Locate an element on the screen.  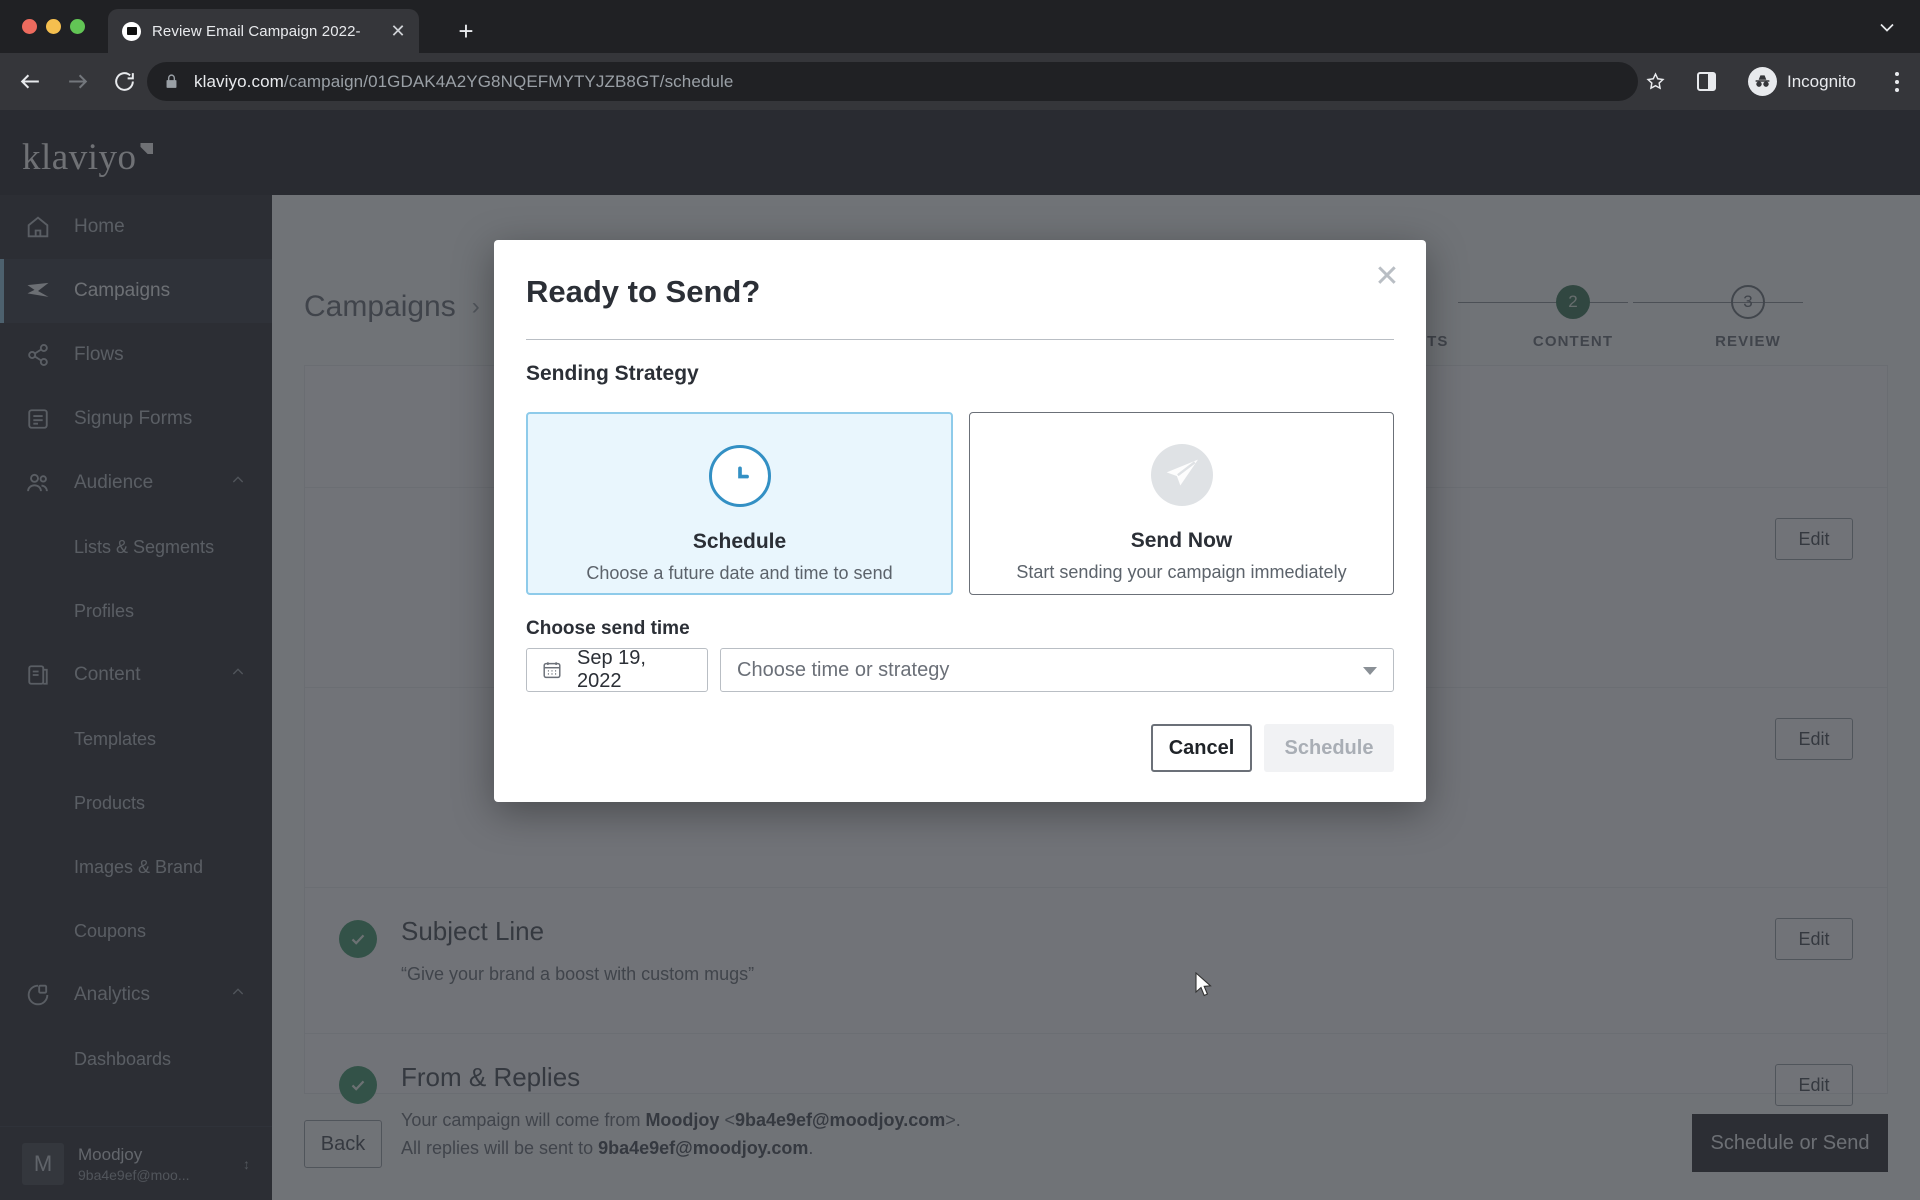
window-maximize-button is located at coordinates (77, 26).